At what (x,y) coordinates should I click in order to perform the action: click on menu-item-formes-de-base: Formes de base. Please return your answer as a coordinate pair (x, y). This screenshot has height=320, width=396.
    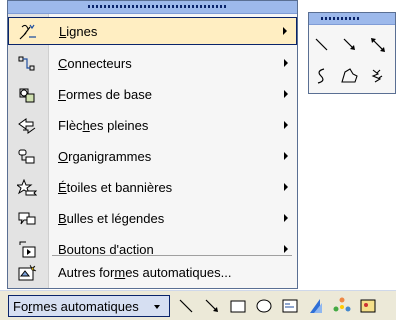
    Looking at the image, I should click on (152, 95).